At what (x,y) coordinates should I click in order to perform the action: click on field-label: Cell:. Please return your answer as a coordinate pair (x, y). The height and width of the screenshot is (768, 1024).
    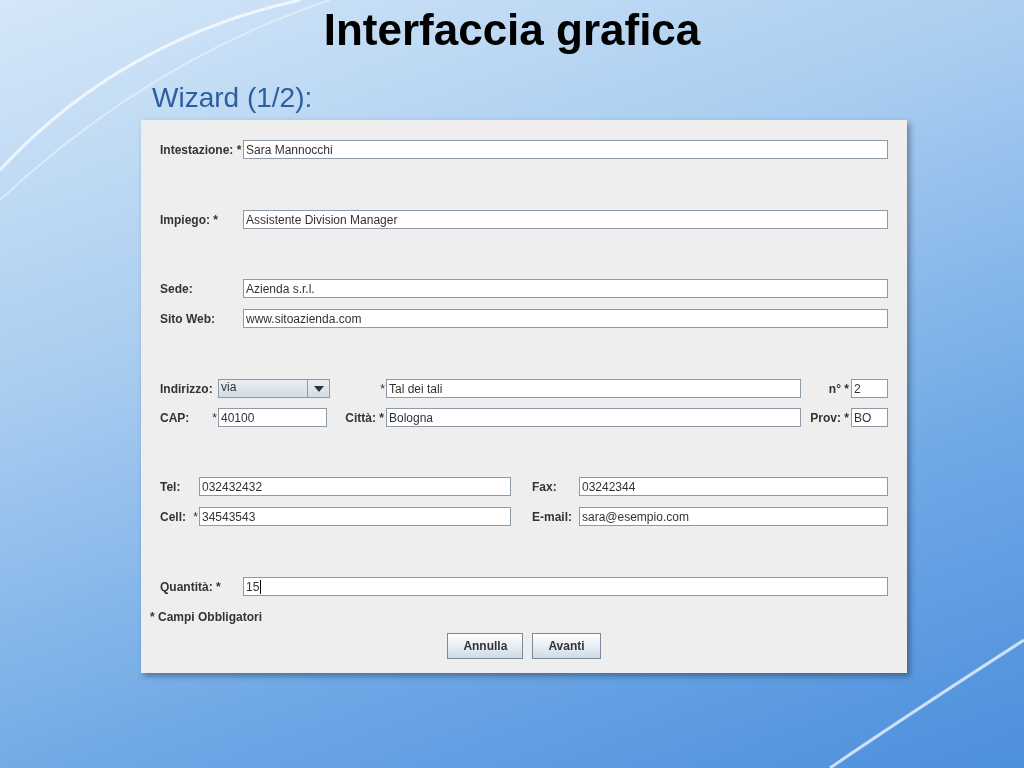
    Looking at the image, I should click on (173, 517).